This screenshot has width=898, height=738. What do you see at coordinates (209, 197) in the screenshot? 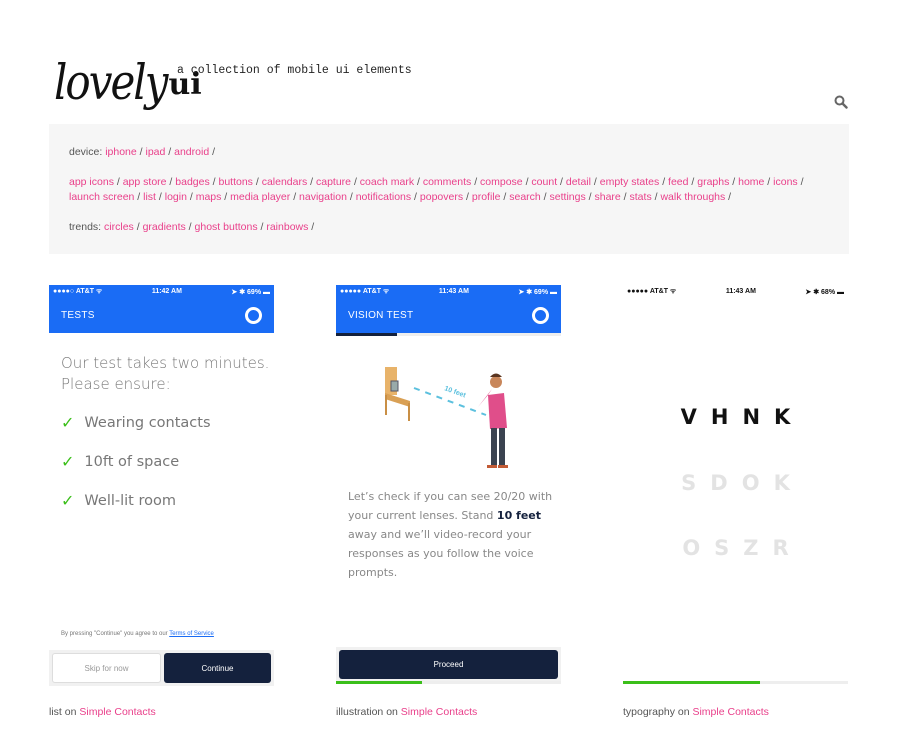
I see `category-link: maps` at bounding box center [209, 197].